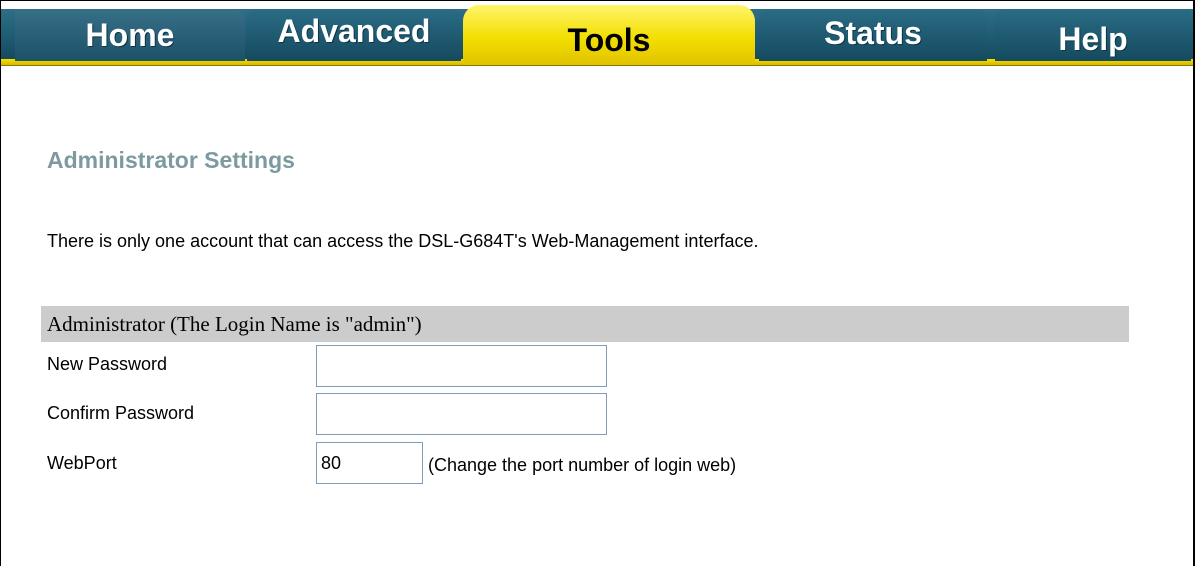  Describe the element at coordinates (107, 364) in the screenshot. I see `new-password-label: New Password` at that location.